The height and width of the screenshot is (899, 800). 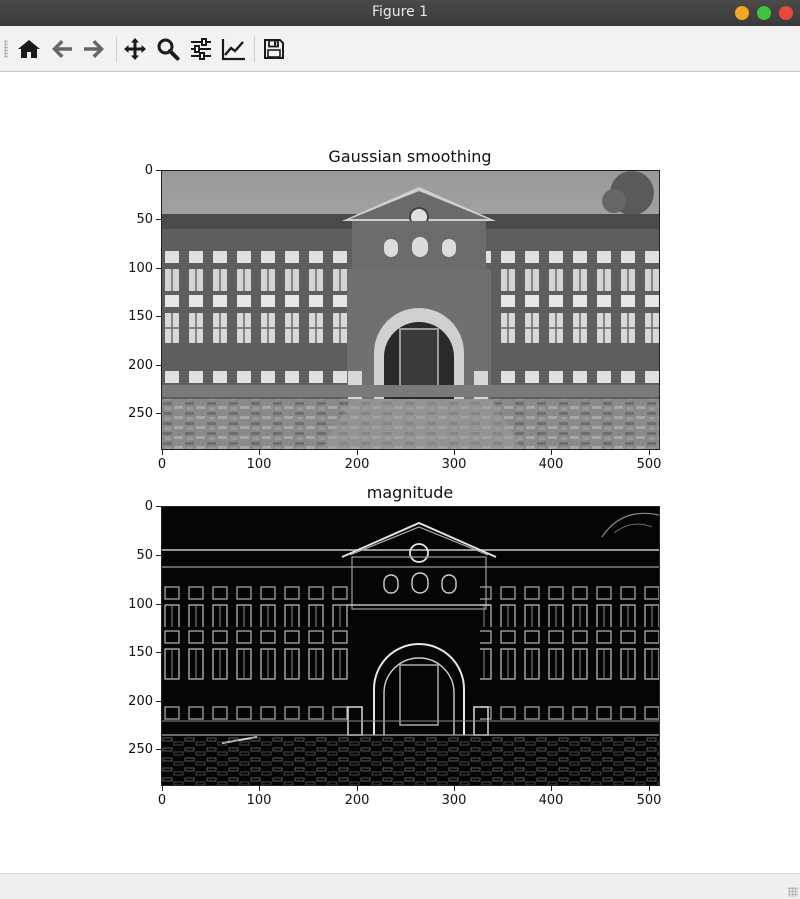 I want to click on navigation-toolbar, so click(x=400, y=49).